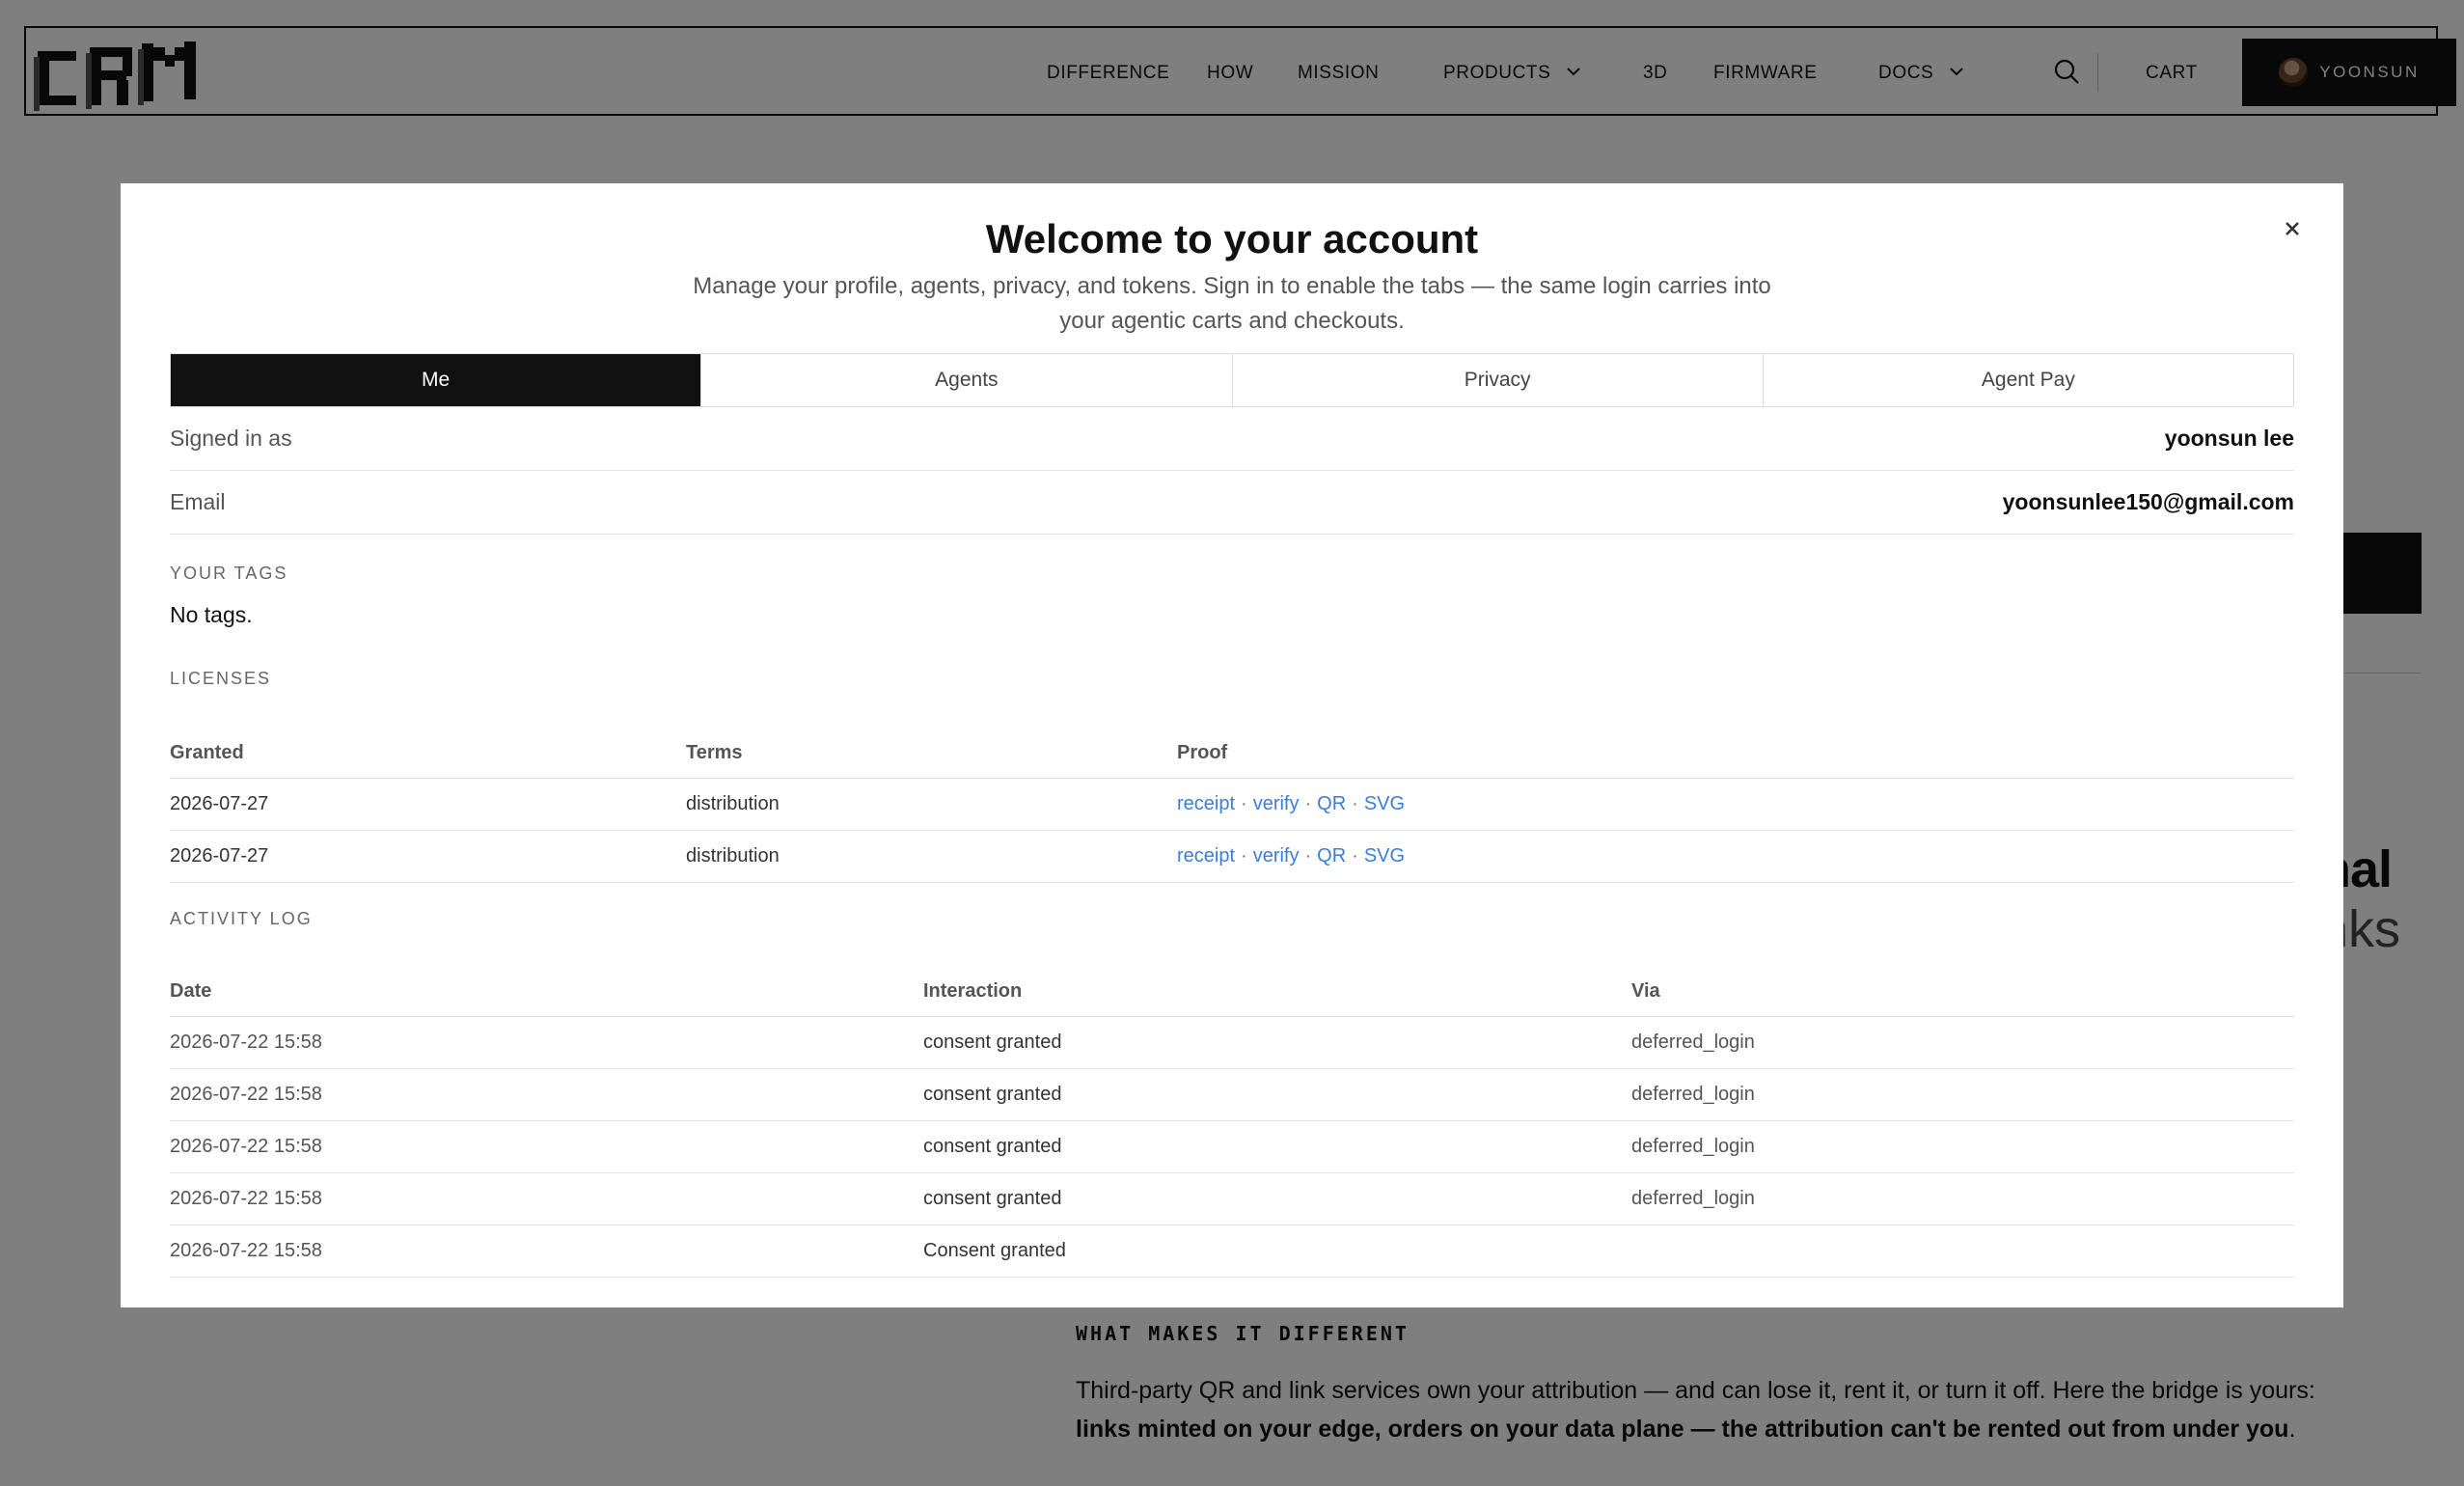  What do you see at coordinates (1497, 380) in the screenshot?
I see `tab-privacy: Privacy` at bounding box center [1497, 380].